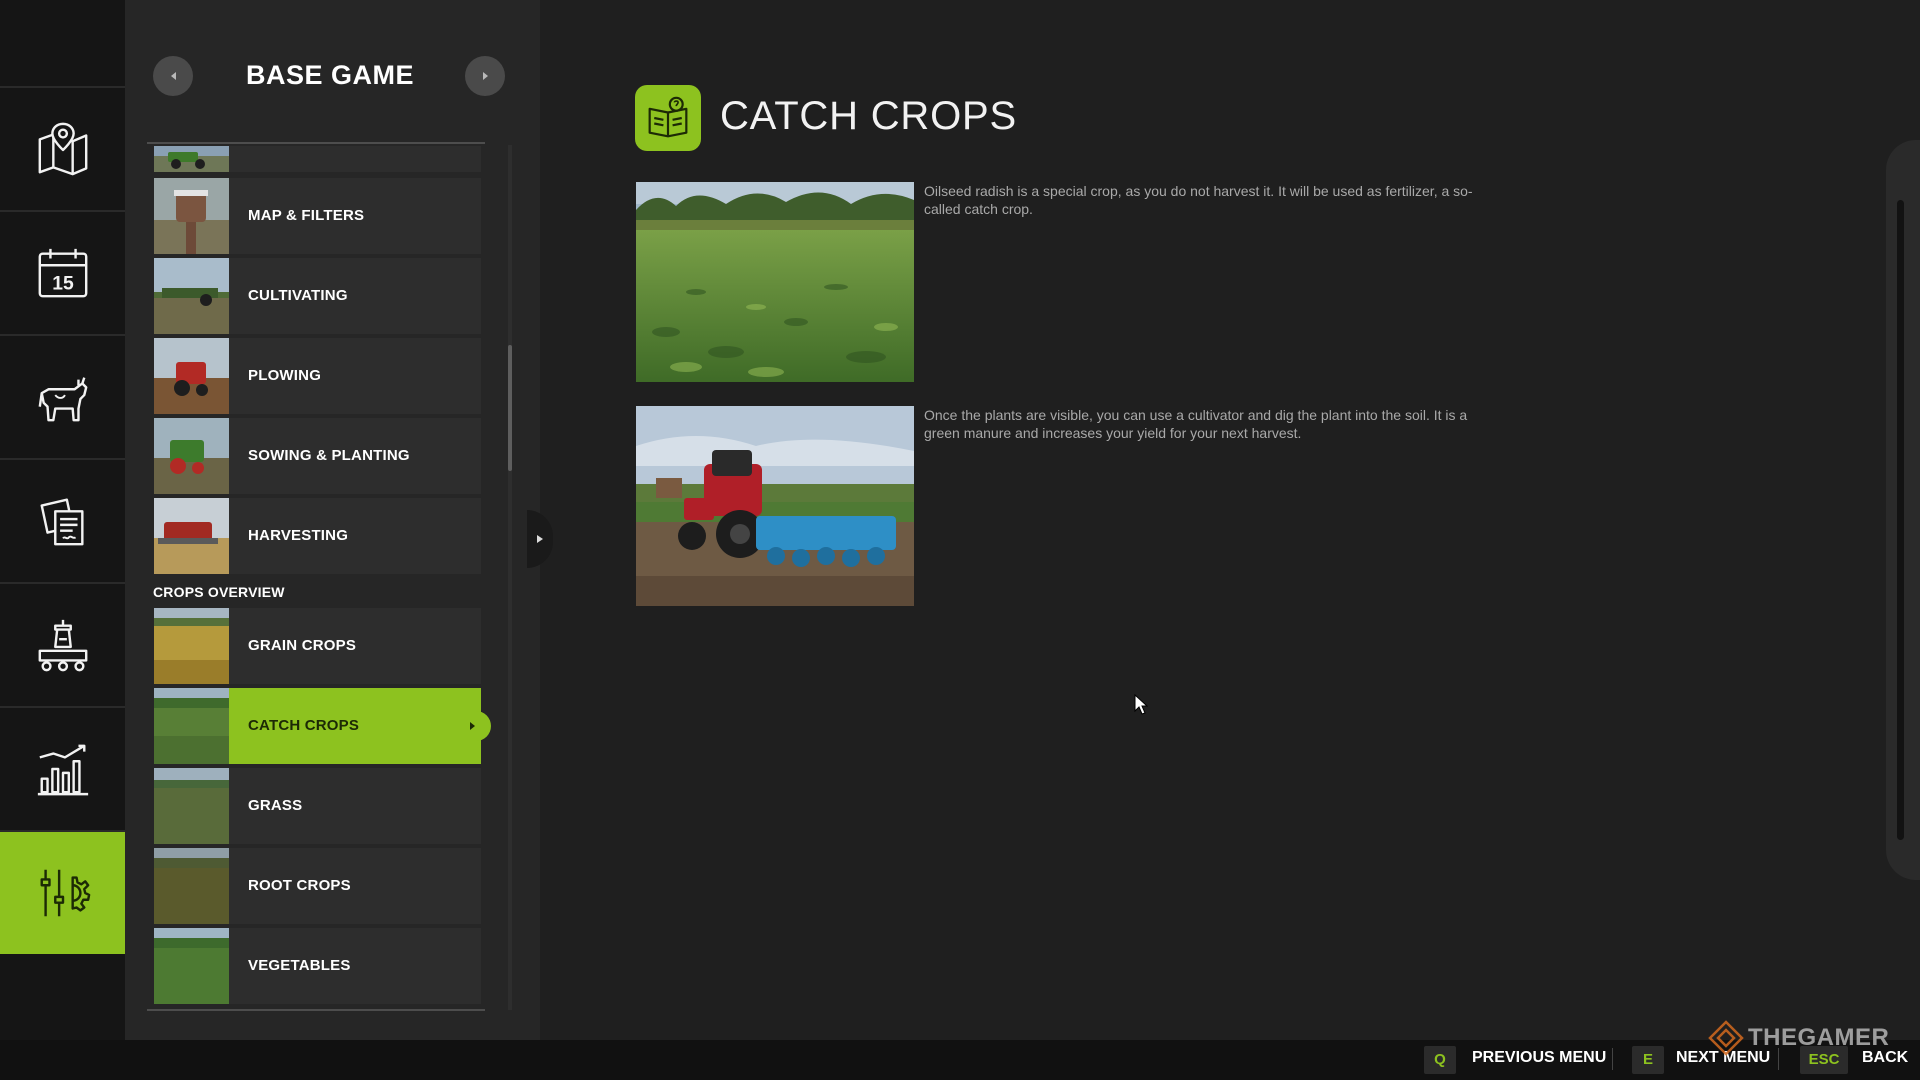 This screenshot has width=1920, height=1080. What do you see at coordinates (668, 118) in the screenshot?
I see `help-book-icon` at bounding box center [668, 118].